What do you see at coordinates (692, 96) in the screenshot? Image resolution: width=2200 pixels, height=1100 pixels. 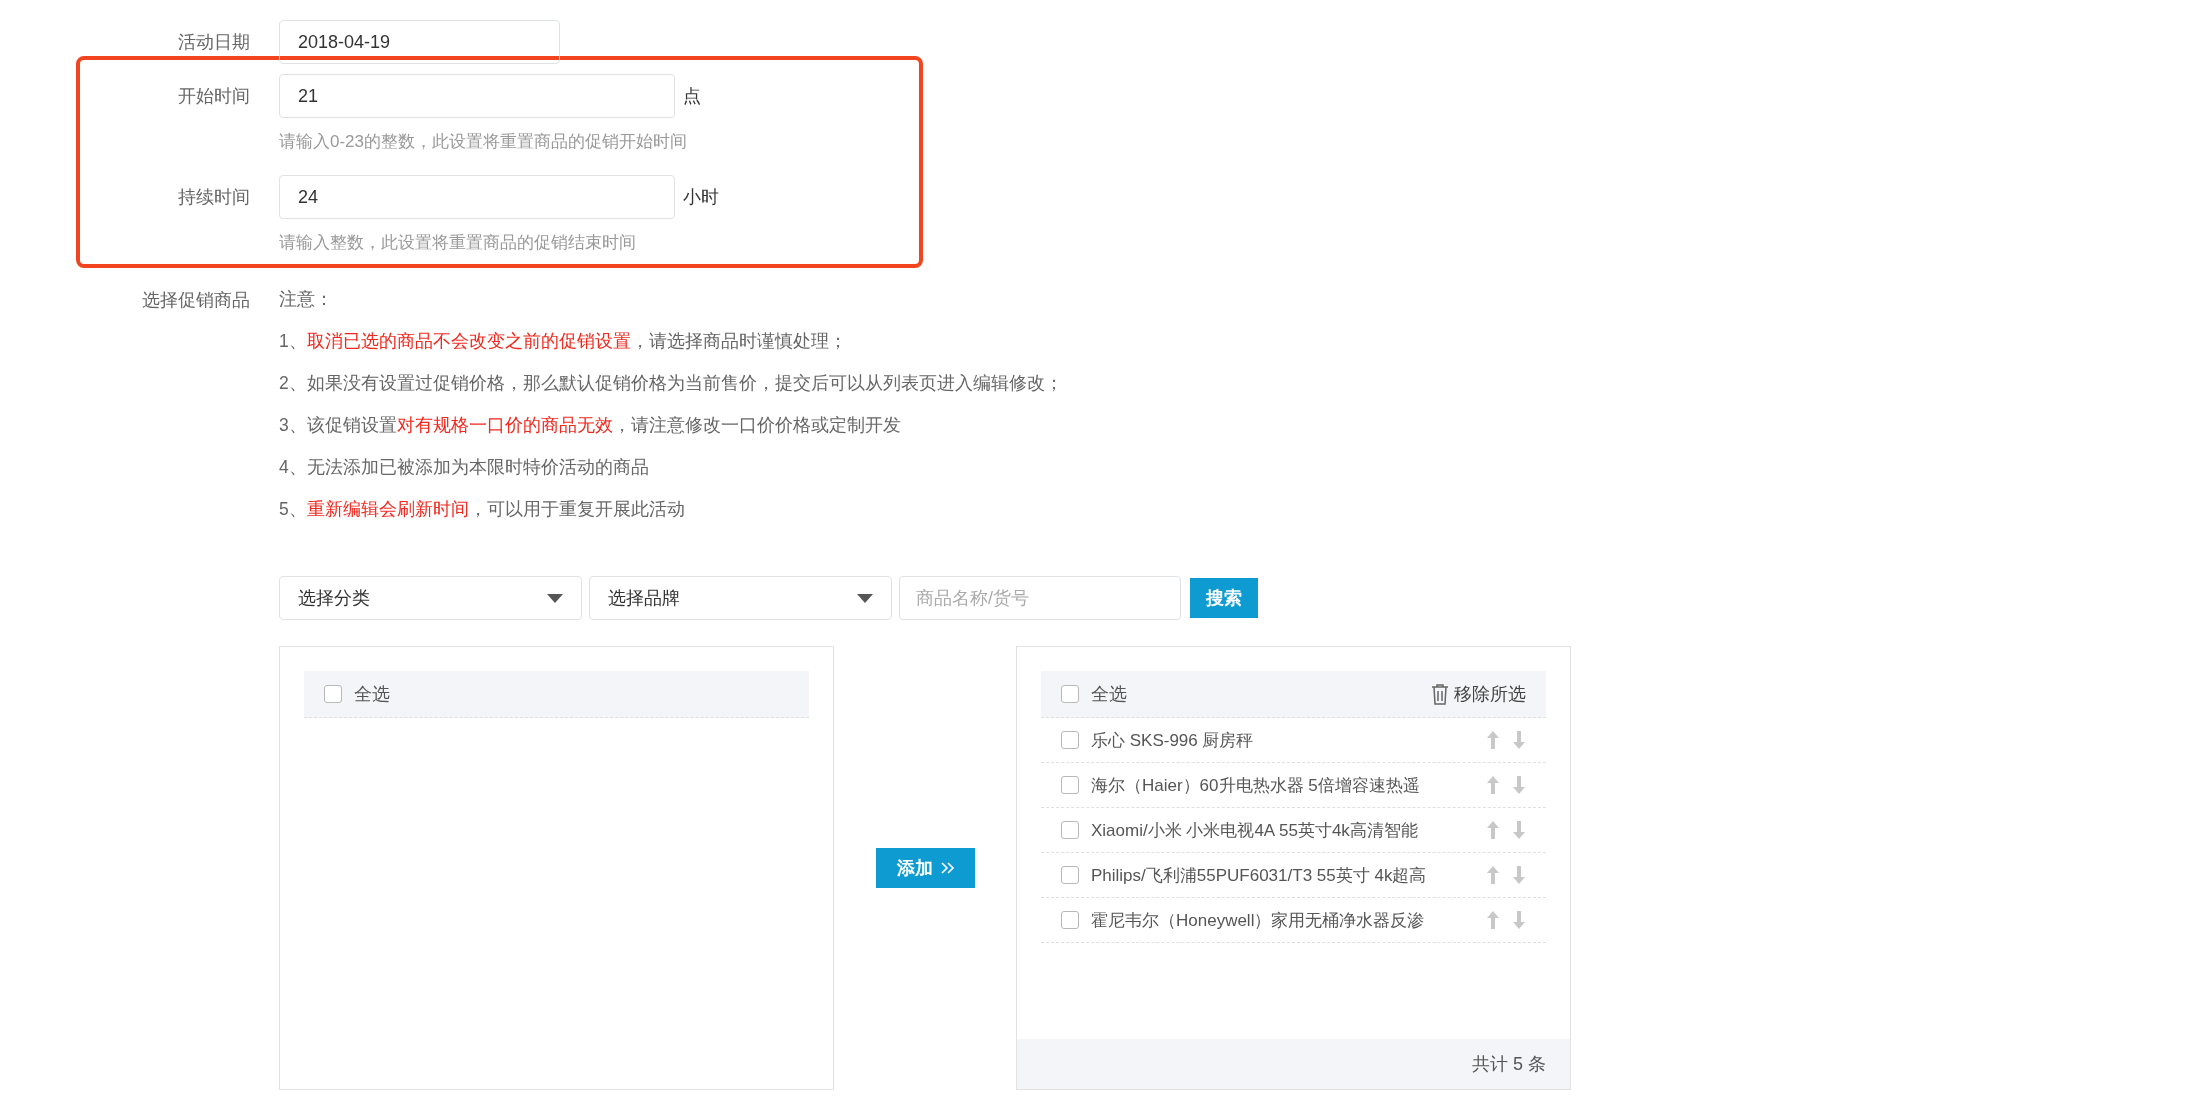 I see `unit-label: 点` at bounding box center [692, 96].